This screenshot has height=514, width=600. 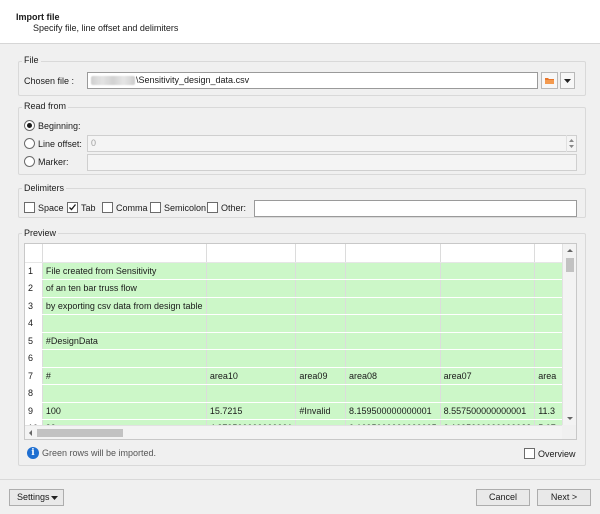 What do you see at coordinates (124, 271) in the screenshot?
I see `table-cell: File created from Sensitivity` at bounding box center [124, 271].